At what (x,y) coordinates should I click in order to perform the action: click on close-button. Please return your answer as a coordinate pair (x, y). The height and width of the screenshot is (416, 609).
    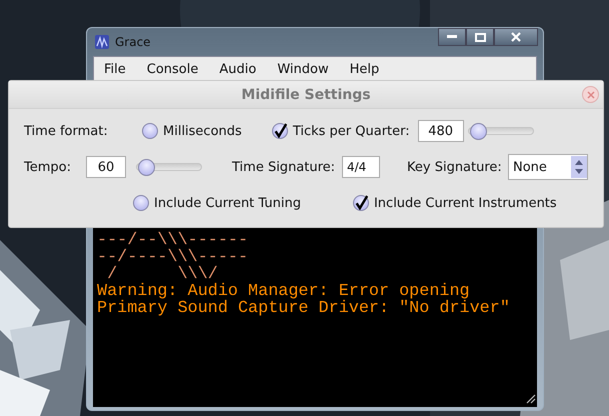
    Looking at the image, I should click on (516, 37).